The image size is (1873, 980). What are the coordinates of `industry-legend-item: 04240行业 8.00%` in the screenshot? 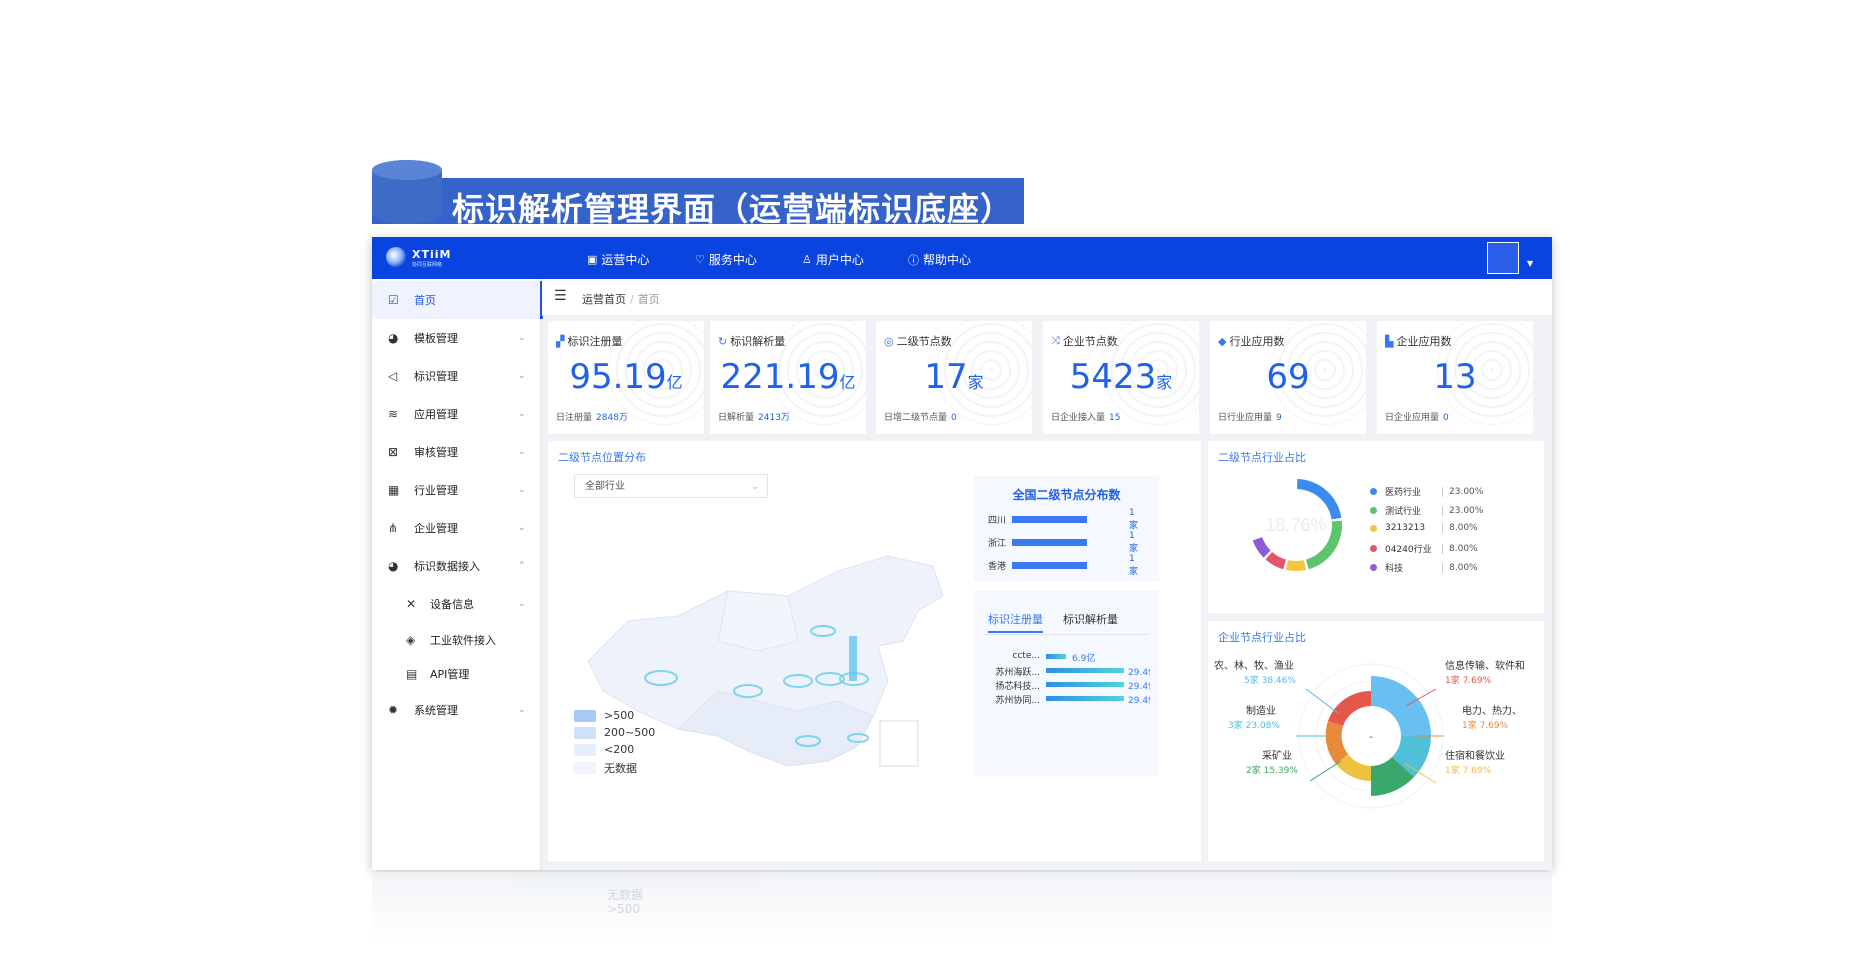 It's located at (1424, 548).